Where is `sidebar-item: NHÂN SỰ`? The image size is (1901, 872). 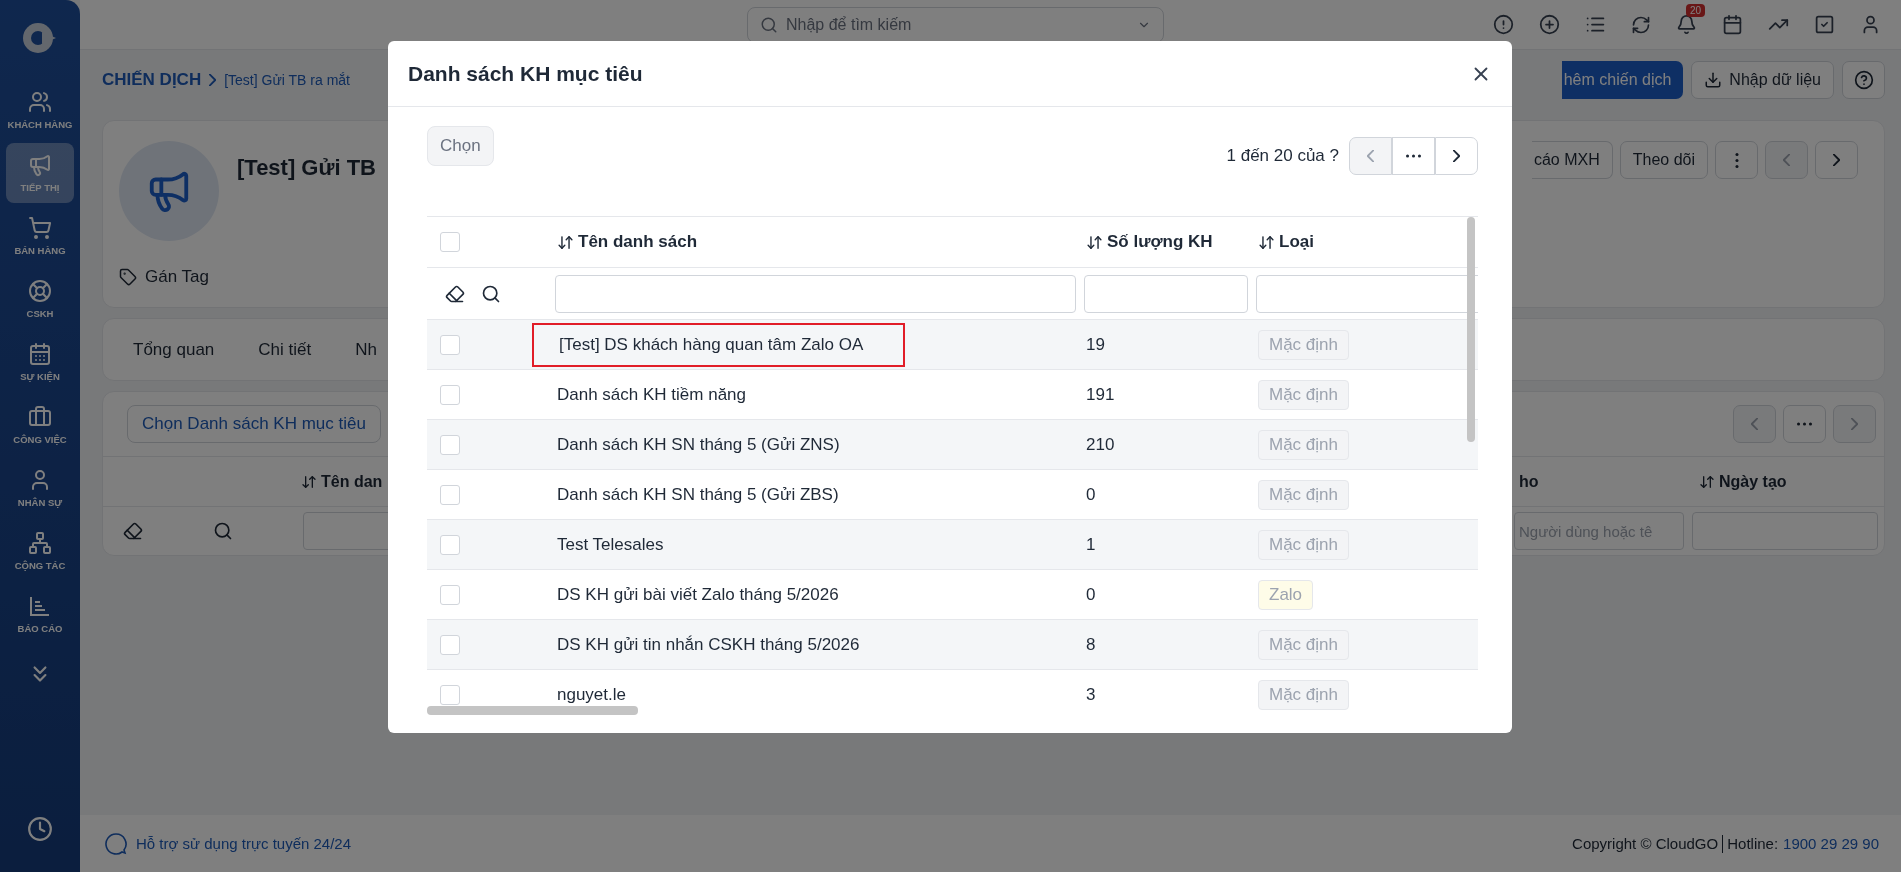
sidebar-item: NHÂN SỰ is located at coordinates (40, 488).